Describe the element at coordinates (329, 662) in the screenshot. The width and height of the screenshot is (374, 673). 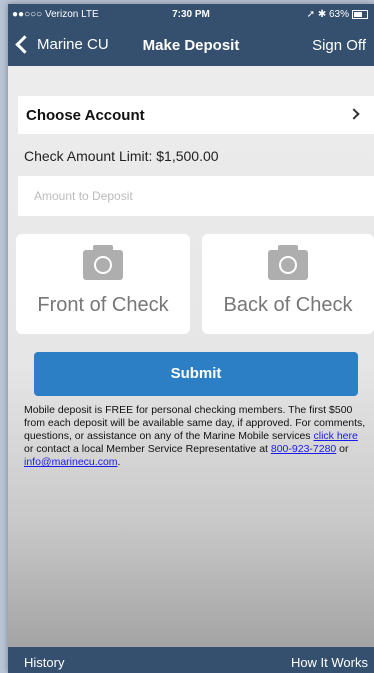
I see `tab-how-it-works: How It Works` at that location.